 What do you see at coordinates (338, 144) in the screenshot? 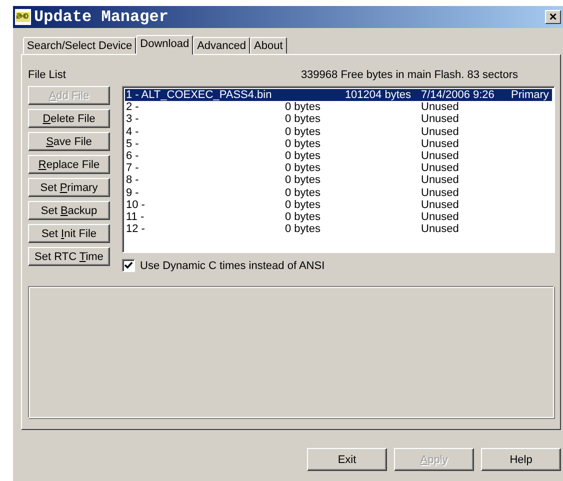
I see `file-row: 5 - 0 bytes Unused` at bounding box center [338, 144].